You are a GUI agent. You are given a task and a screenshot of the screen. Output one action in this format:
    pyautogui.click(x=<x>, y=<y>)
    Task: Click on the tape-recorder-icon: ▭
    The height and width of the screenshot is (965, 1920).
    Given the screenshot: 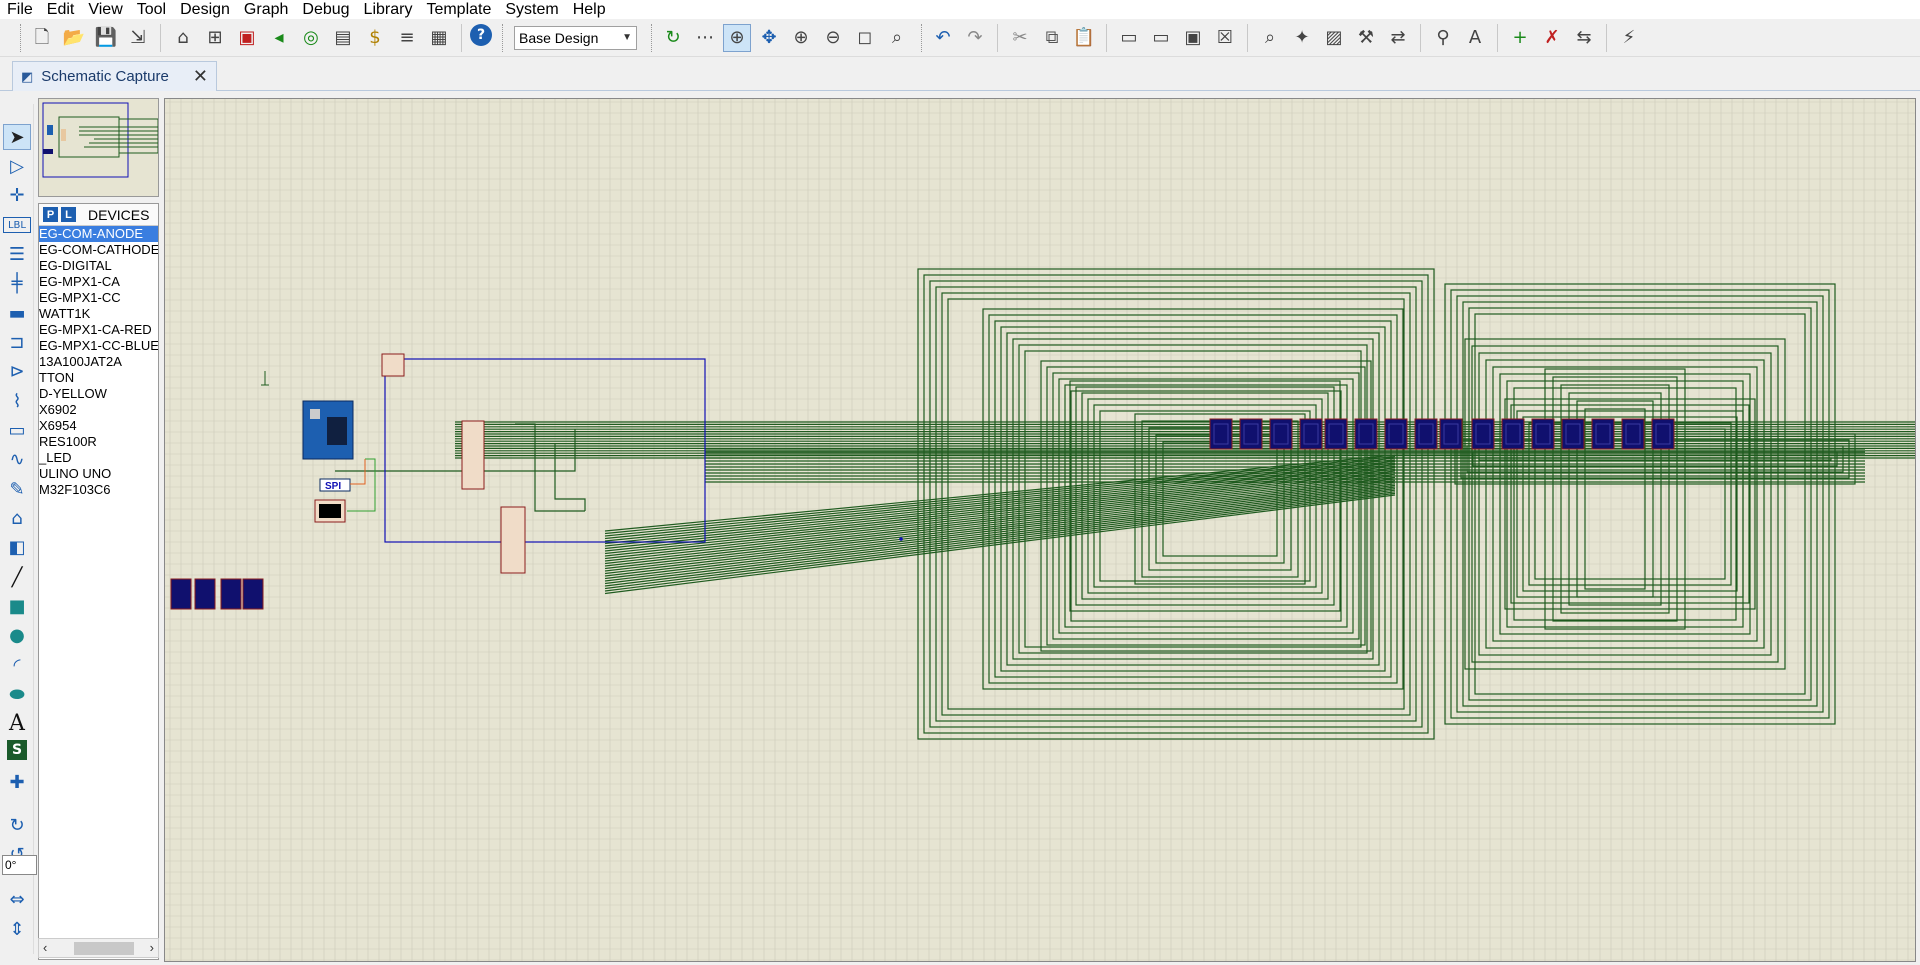 What is the action you would take?
    pyautogui.click(x=17, y=430)
    